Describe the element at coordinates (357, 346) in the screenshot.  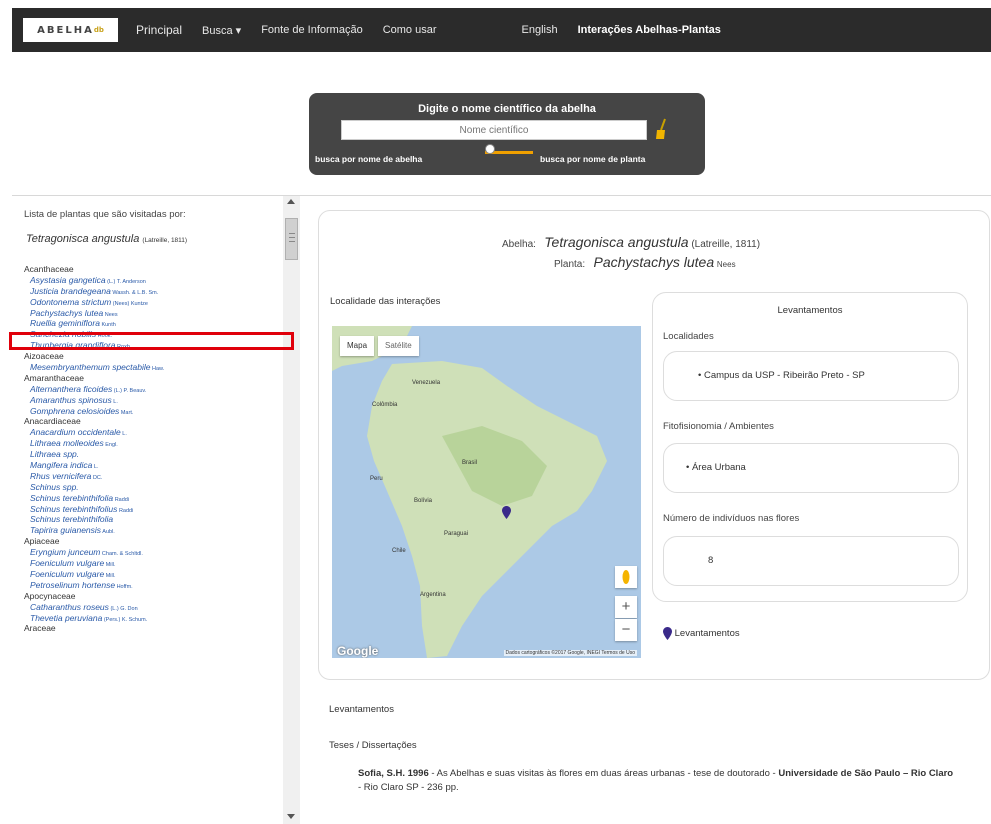
I see `map-tab: Mapa` at that location.